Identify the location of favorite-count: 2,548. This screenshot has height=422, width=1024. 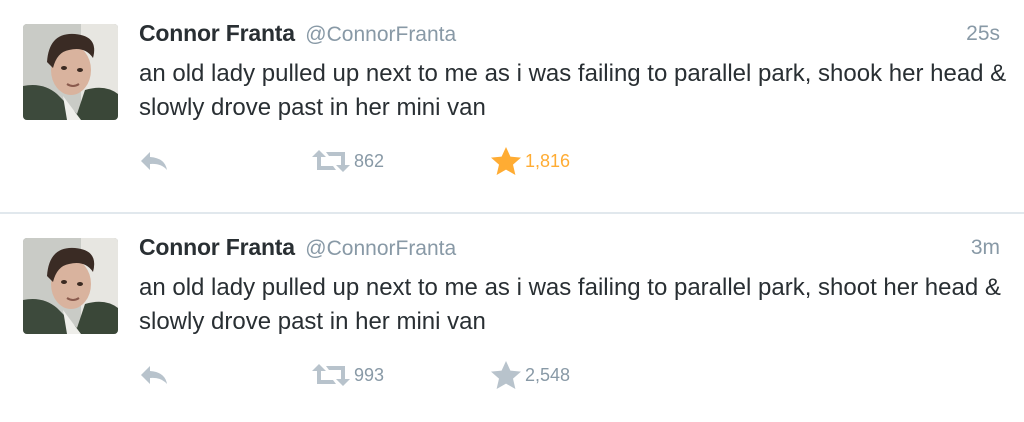
(548, 374).